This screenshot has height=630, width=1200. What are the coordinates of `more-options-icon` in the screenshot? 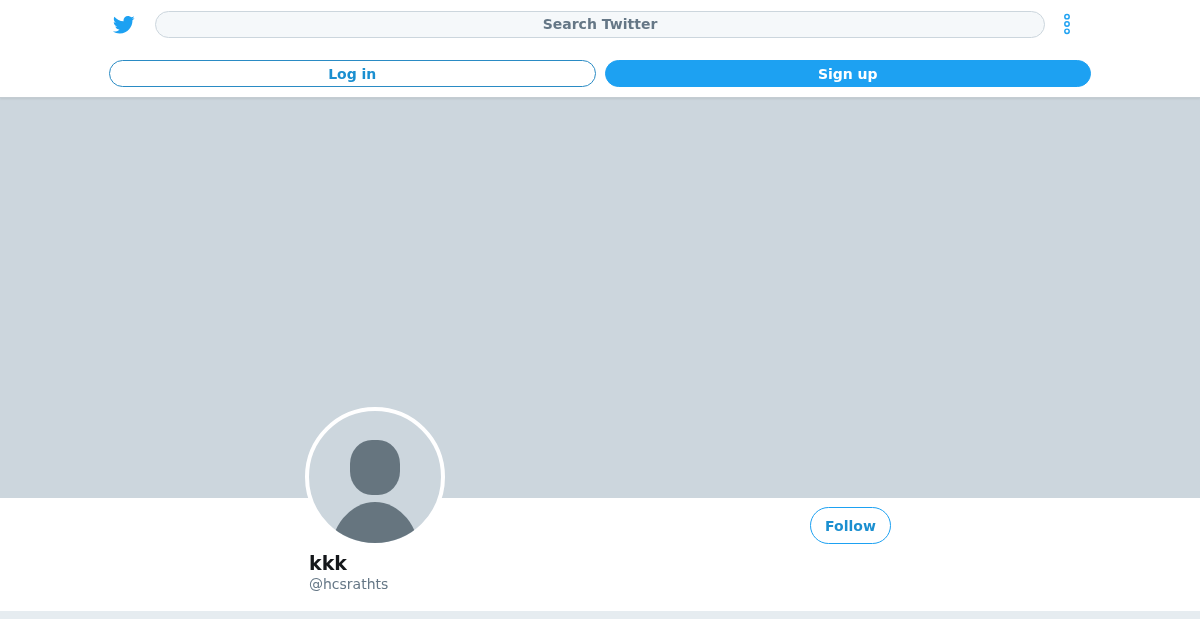 It's located at (1067, 24).